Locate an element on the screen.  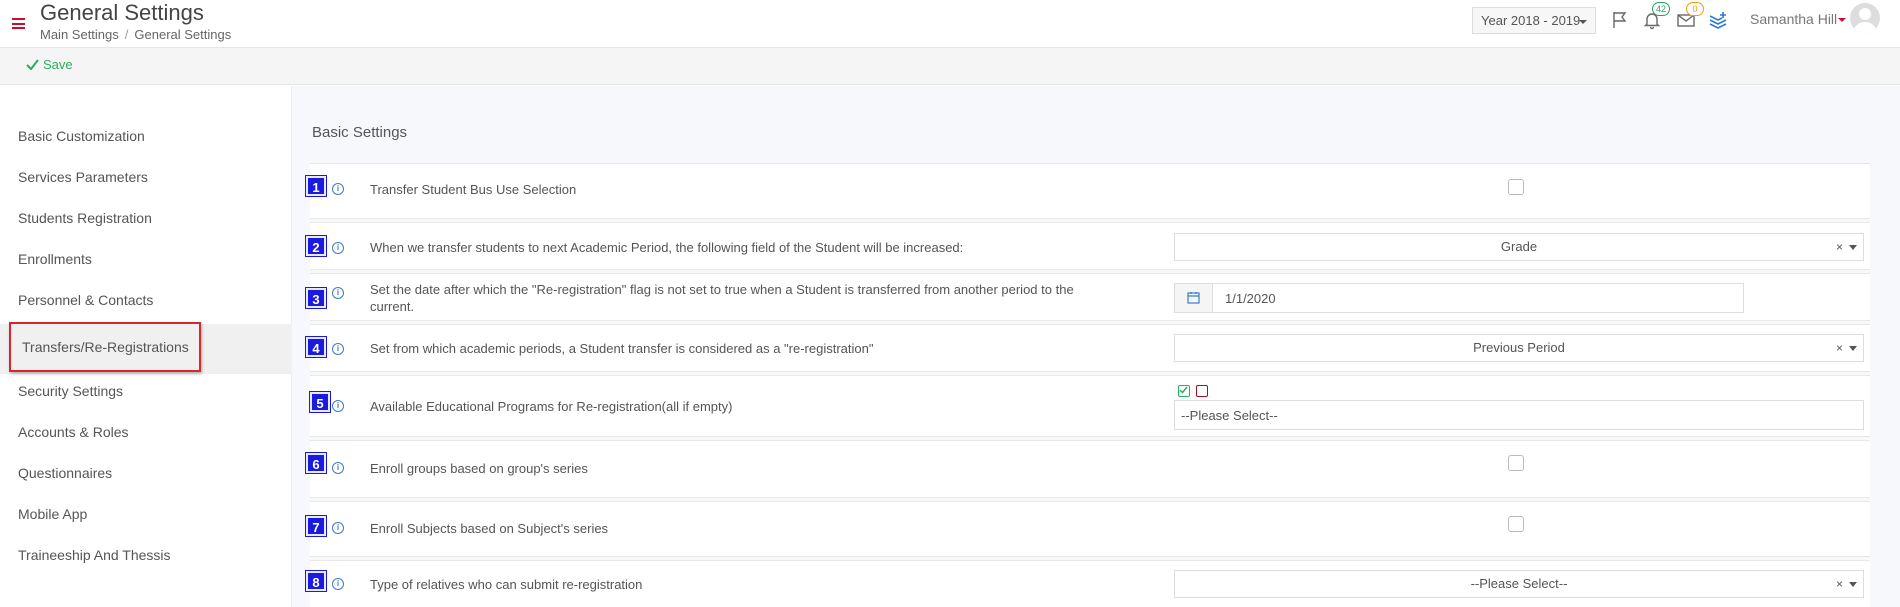
multiselect-placeholder: --Please Select-- is located at coordinates (1229, 415).